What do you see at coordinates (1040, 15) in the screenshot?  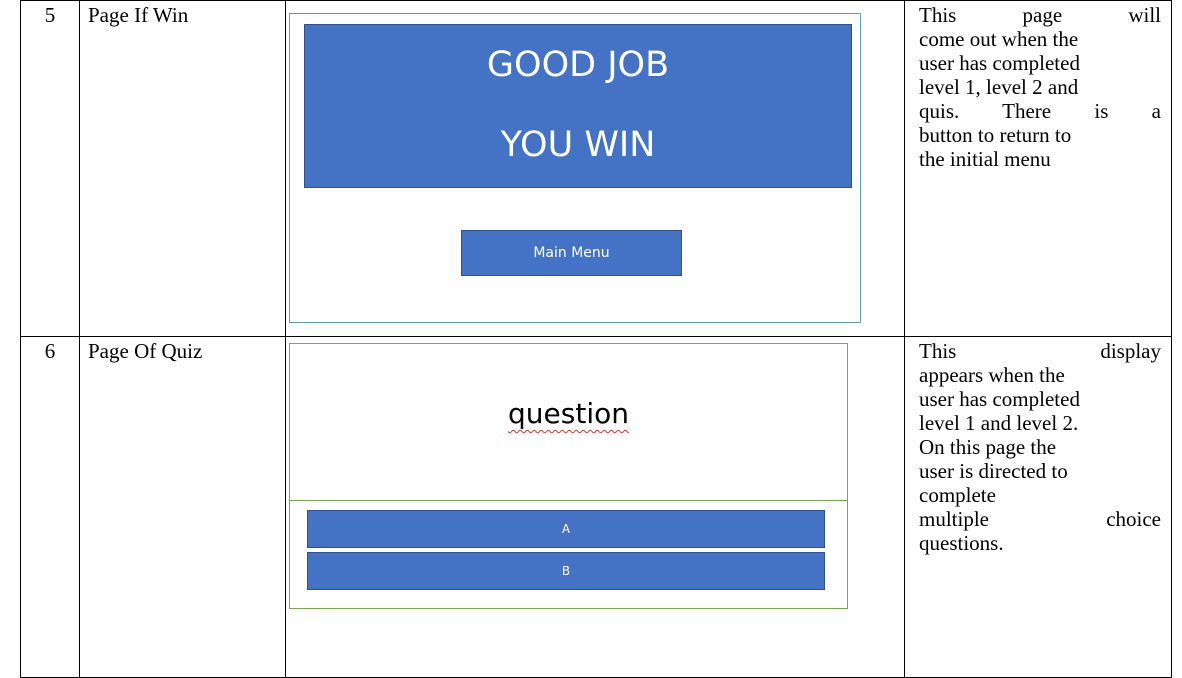 I see `description-line: This page will` at bounding box center [1040, 15].